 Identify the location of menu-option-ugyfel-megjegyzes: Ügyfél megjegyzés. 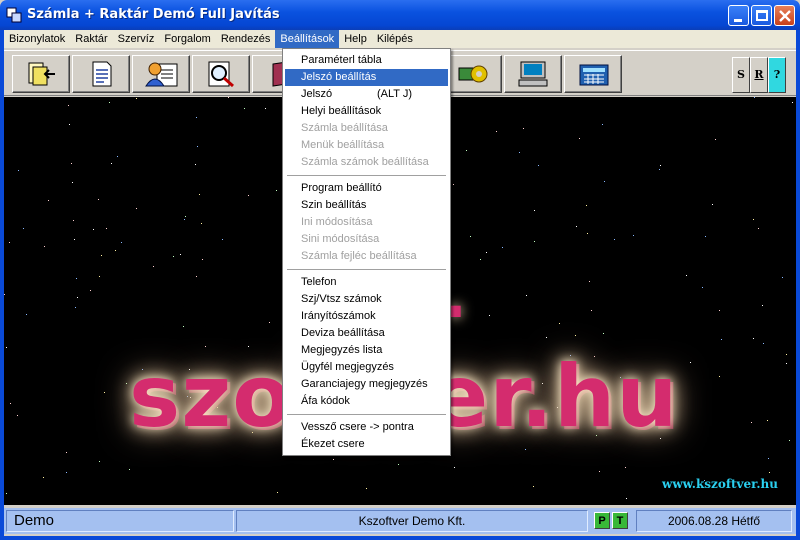
(366, 367).